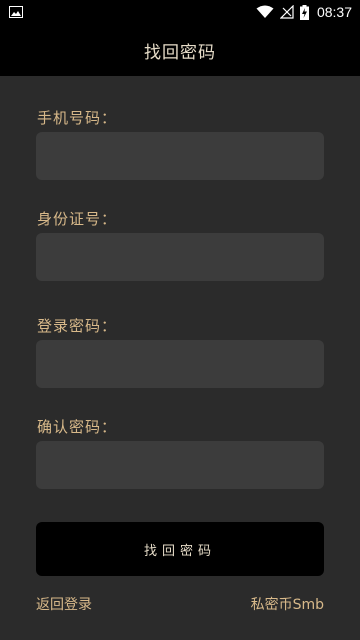 This screenshot has width=360, height=640. What do you see at coordinates (77, 118) in the screenshot?
I see `phone-label: 手机号码：` at bounding box center [77, 118].